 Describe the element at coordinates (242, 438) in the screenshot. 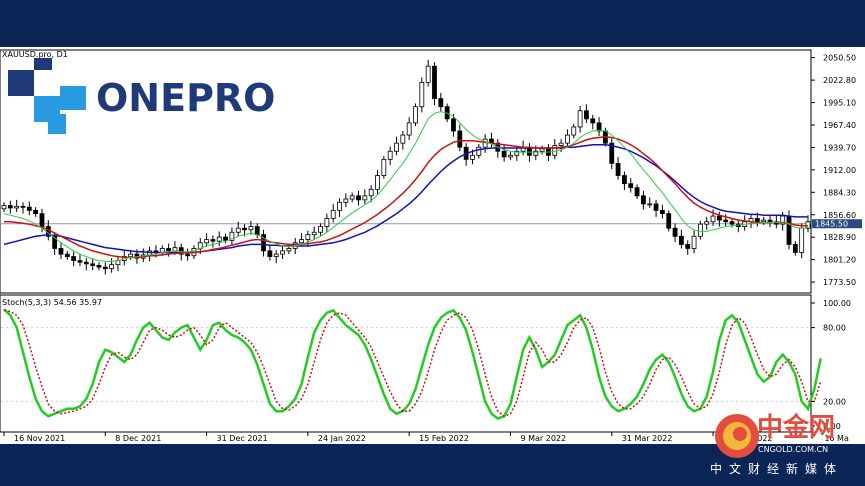

I see `time-tick-label: 31 Dec 2021` at that location.